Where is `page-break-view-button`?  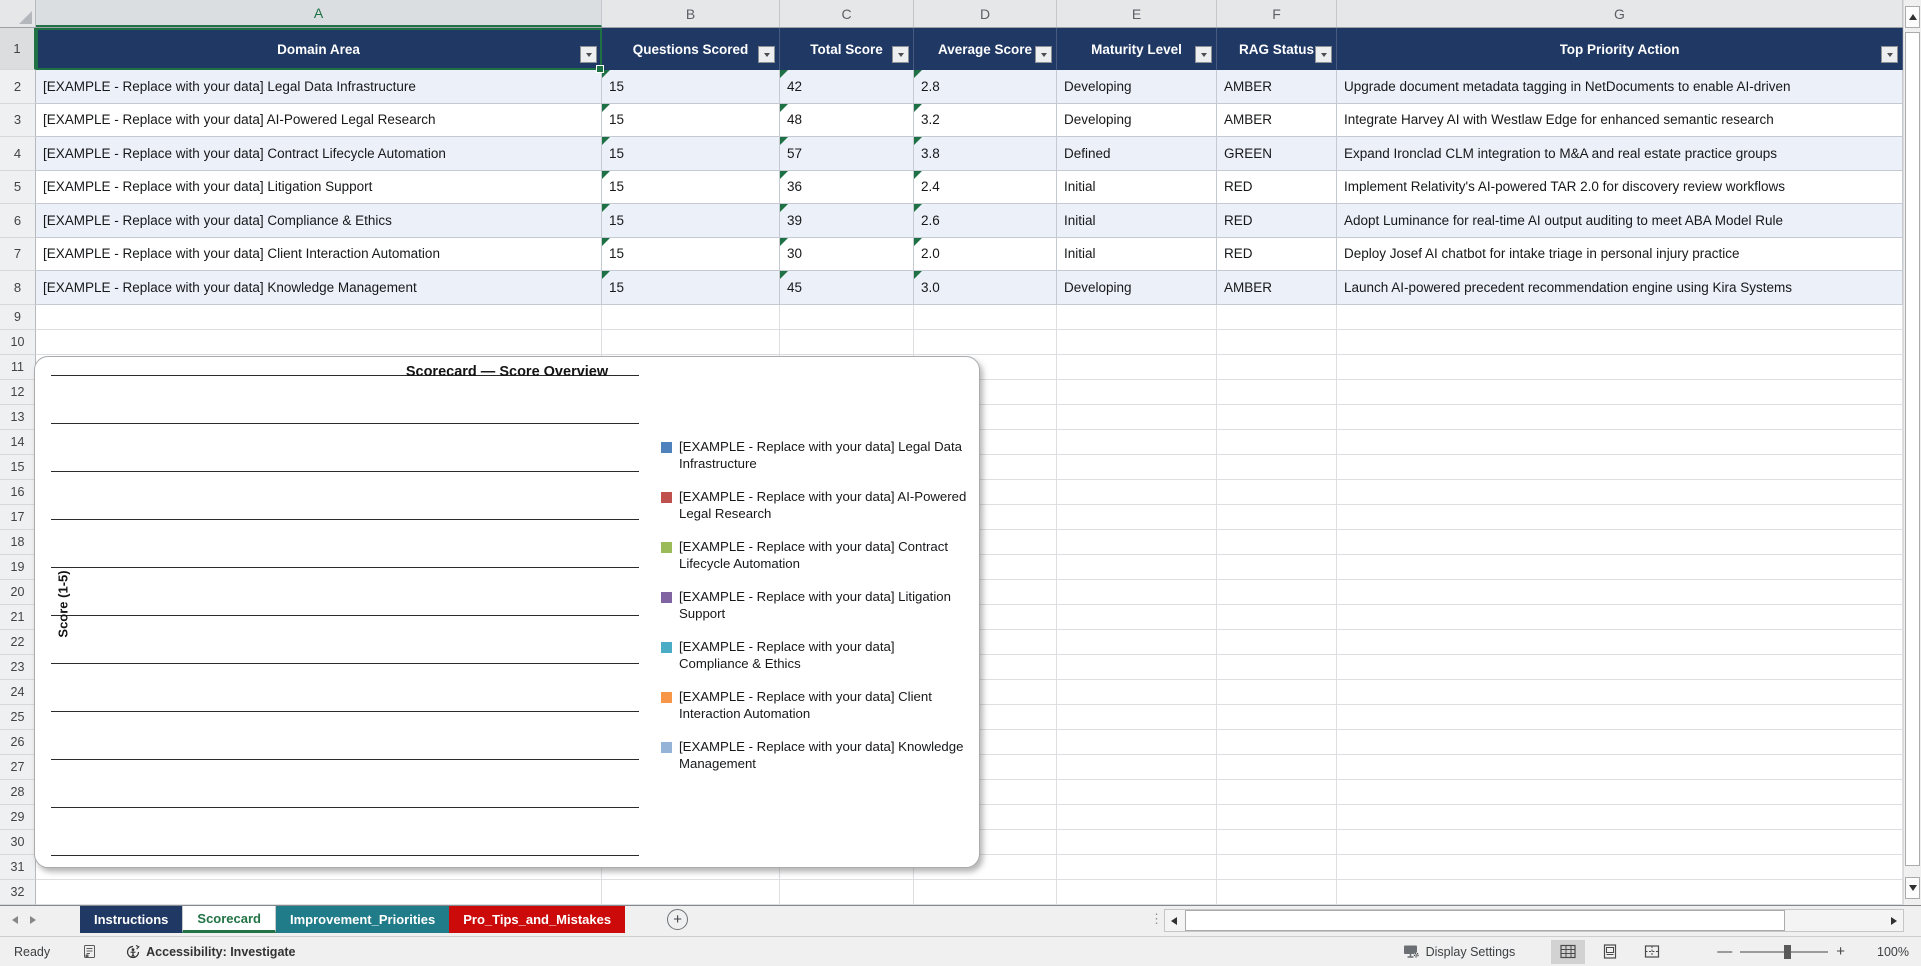 page-break-view-button is located at coordinates (1652, 952).